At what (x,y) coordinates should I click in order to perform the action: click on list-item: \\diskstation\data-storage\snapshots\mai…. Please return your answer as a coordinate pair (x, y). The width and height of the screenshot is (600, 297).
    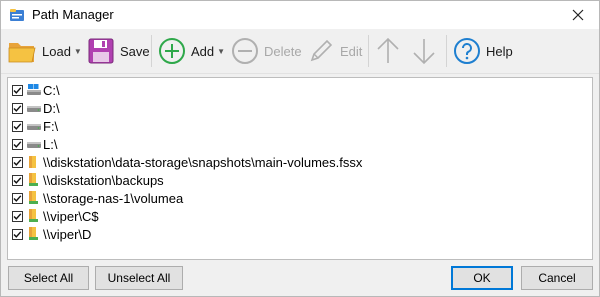
    Looking at the image, I should click on (187, 162).